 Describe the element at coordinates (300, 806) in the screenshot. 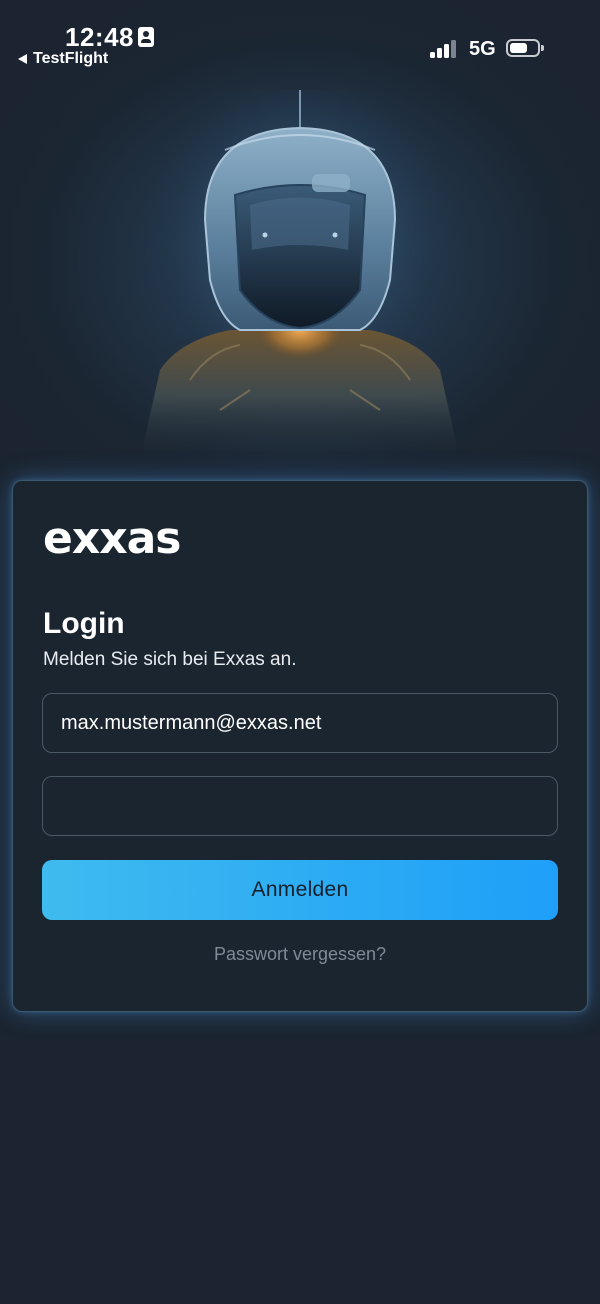

I see `password-field` at that location.